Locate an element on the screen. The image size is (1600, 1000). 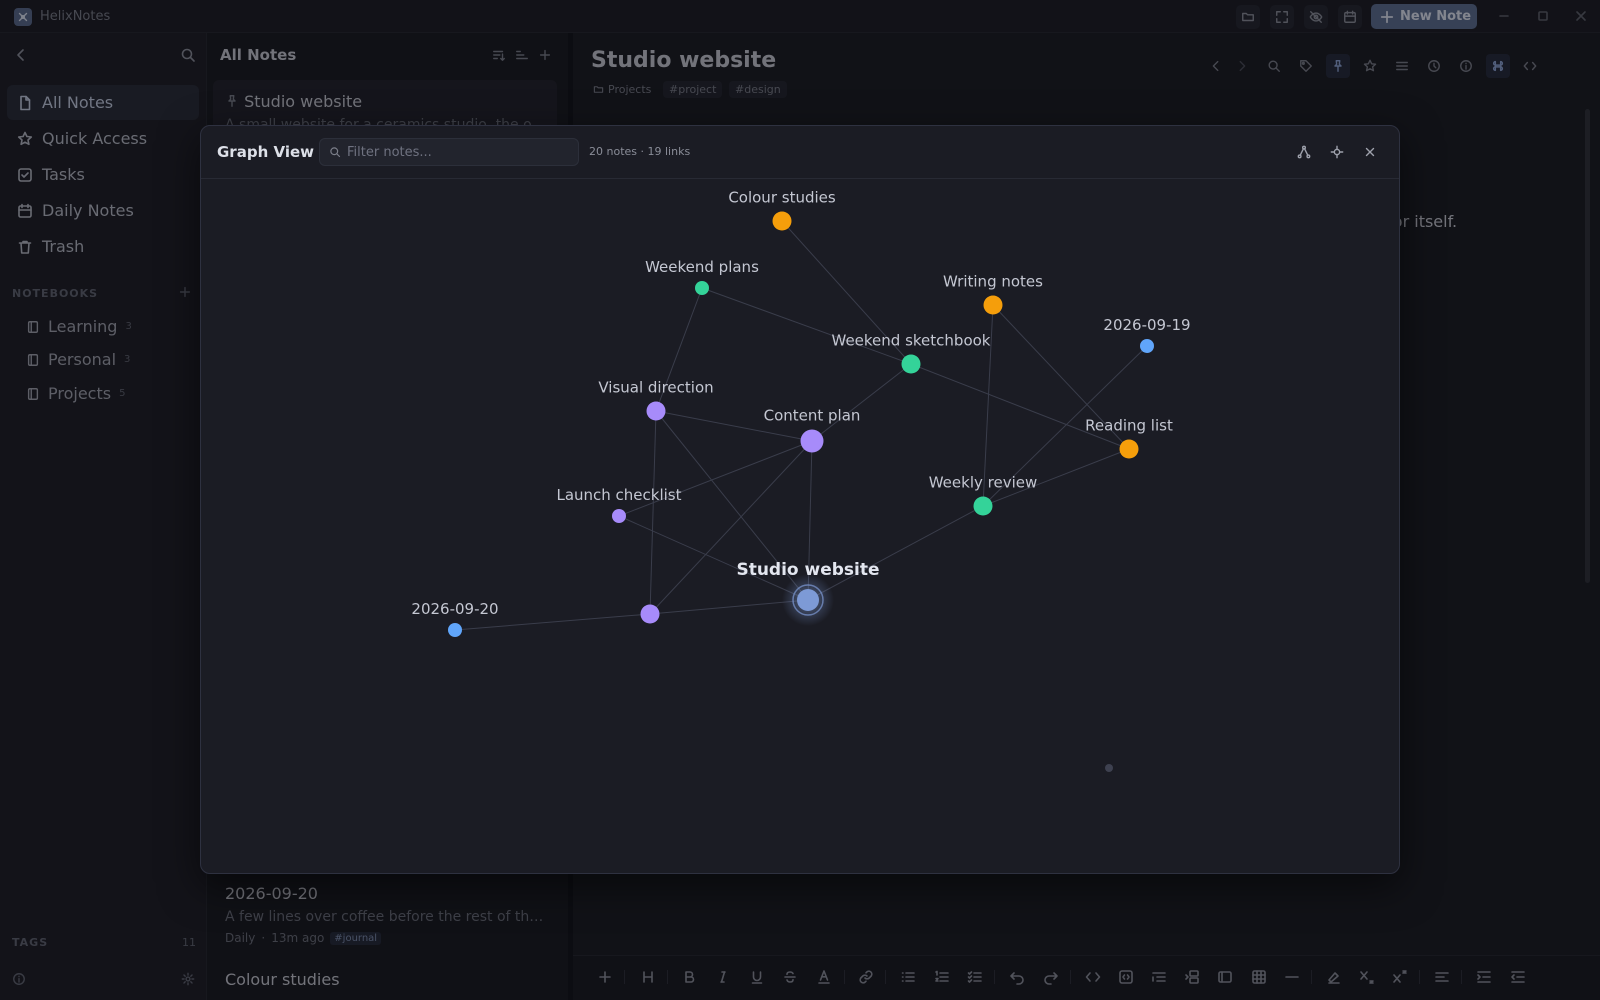
graph-node-label: Weekend sketchbook is located at coordinates (911, 341).